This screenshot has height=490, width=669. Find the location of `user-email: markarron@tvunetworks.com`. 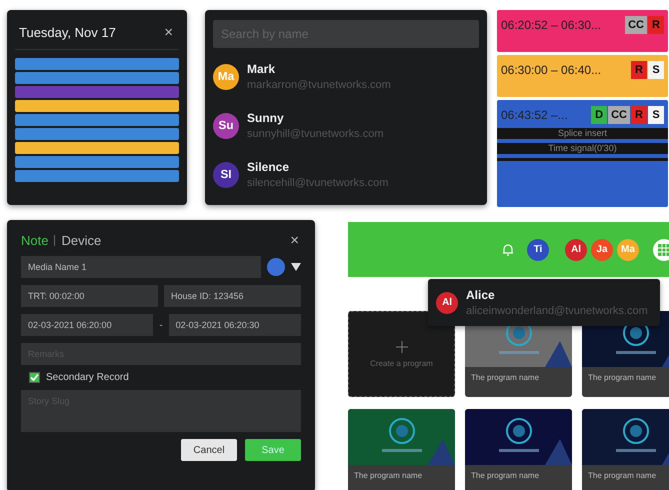

user-email: markarron@tvunetworks.com is located at coordinates (319, 85).